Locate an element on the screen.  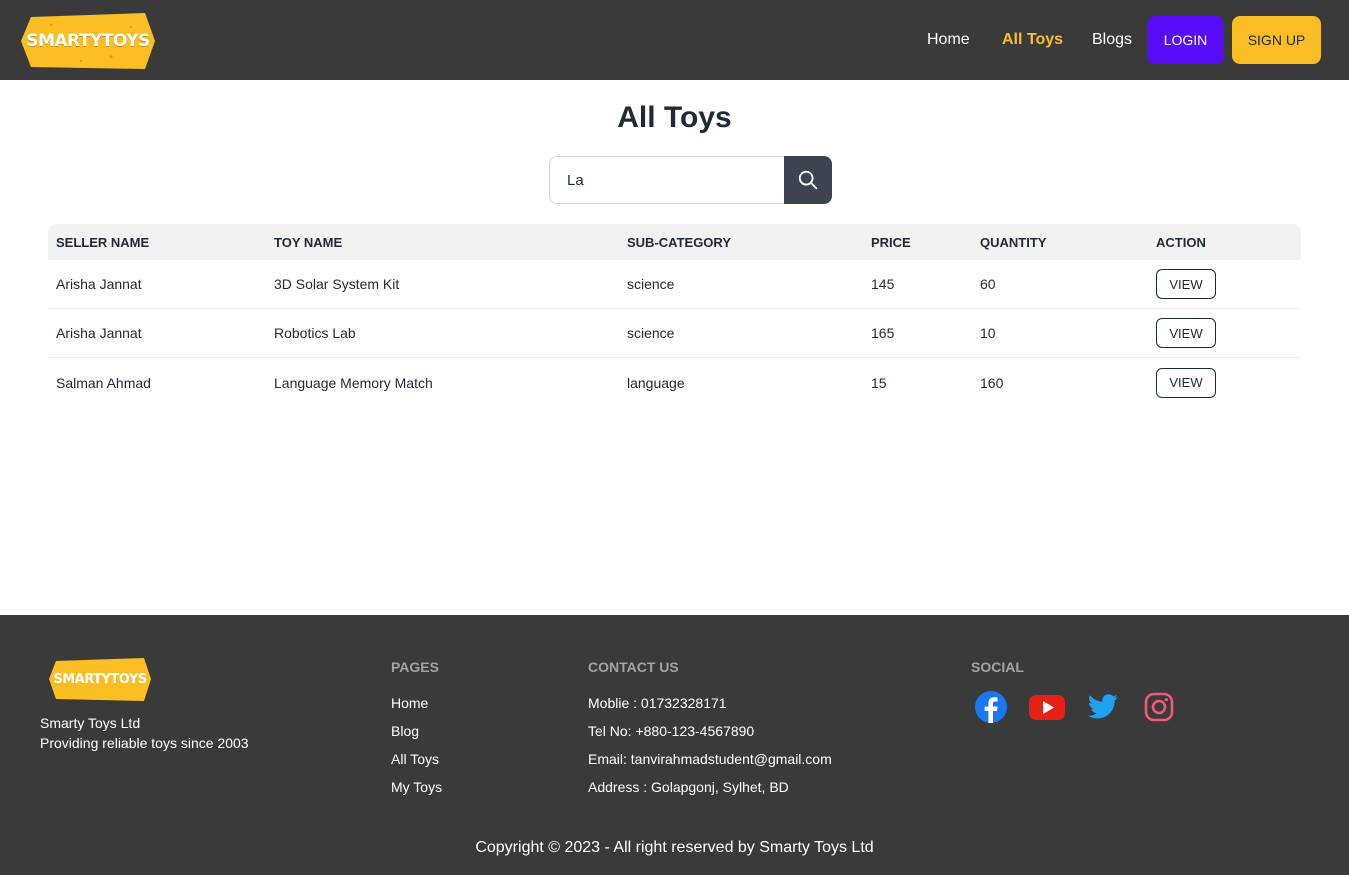
header-action: ACTION is located at coordinates (1224, 242).